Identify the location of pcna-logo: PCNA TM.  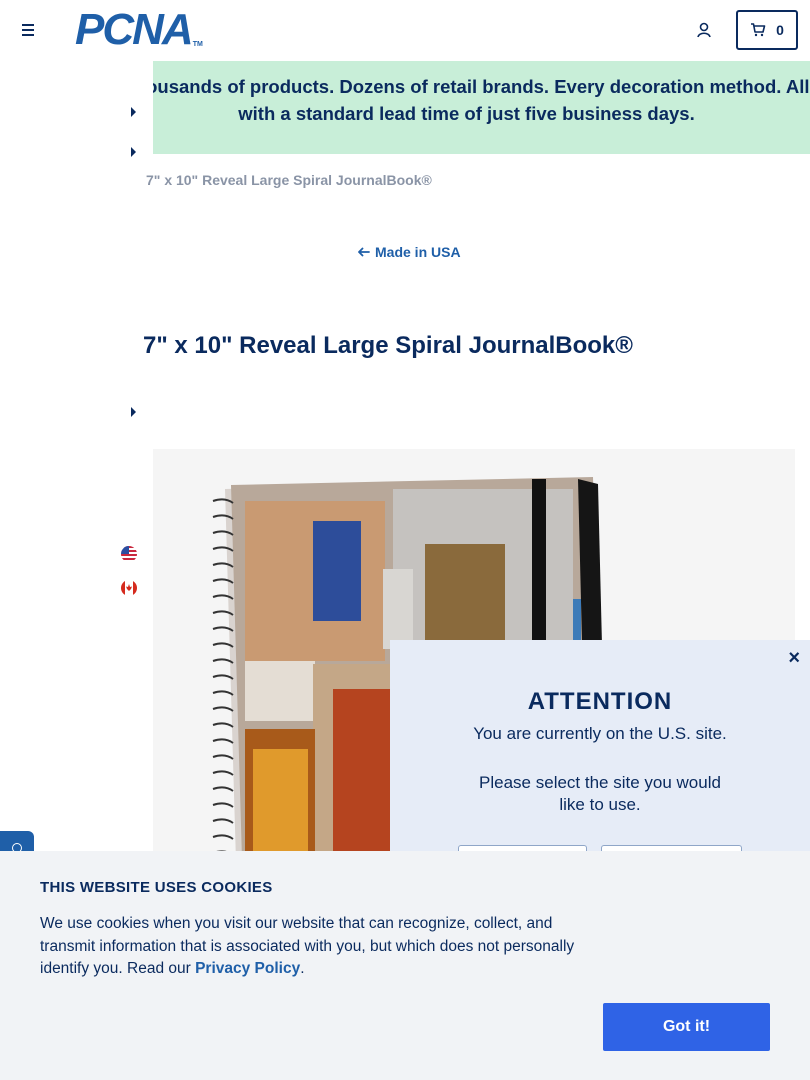
(139, 29).